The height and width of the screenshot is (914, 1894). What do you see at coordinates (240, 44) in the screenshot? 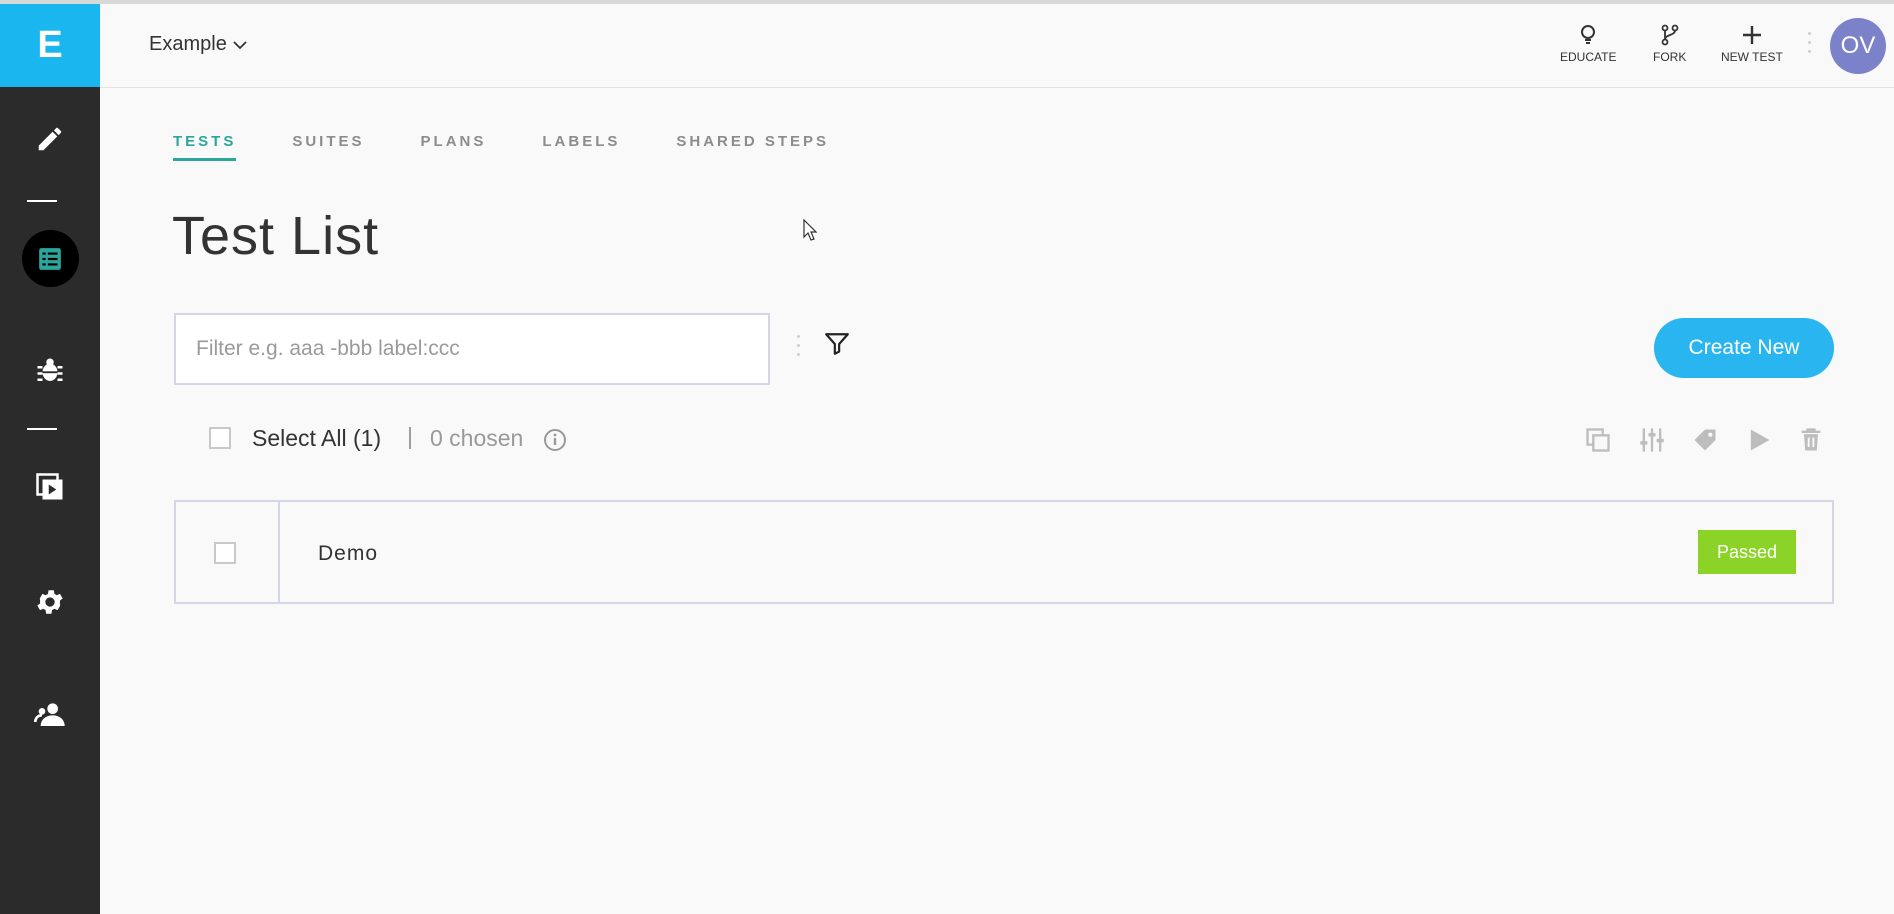
I see `chevron-down-icon` at bounding box center [240, 44].